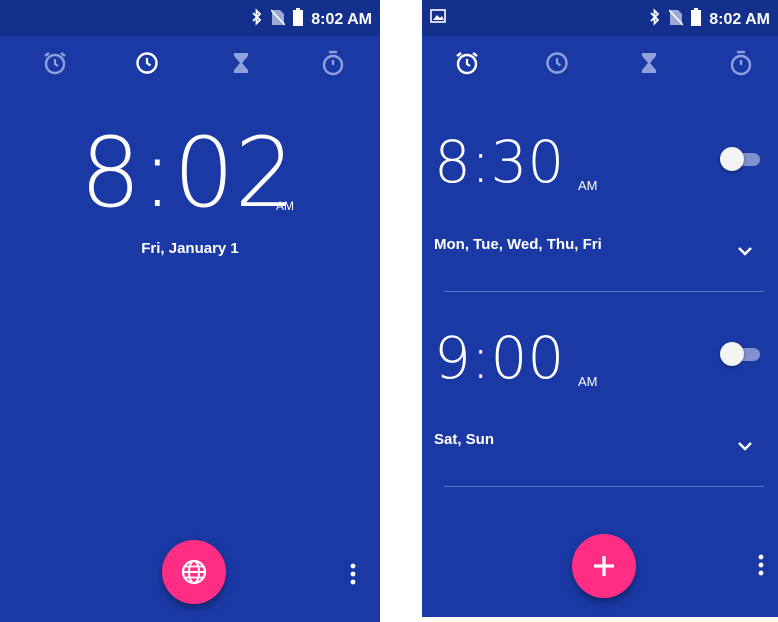  Describe the element at coordinates (499, 162) in the screenshot. I see `alarm-time: 8:30` at that location.